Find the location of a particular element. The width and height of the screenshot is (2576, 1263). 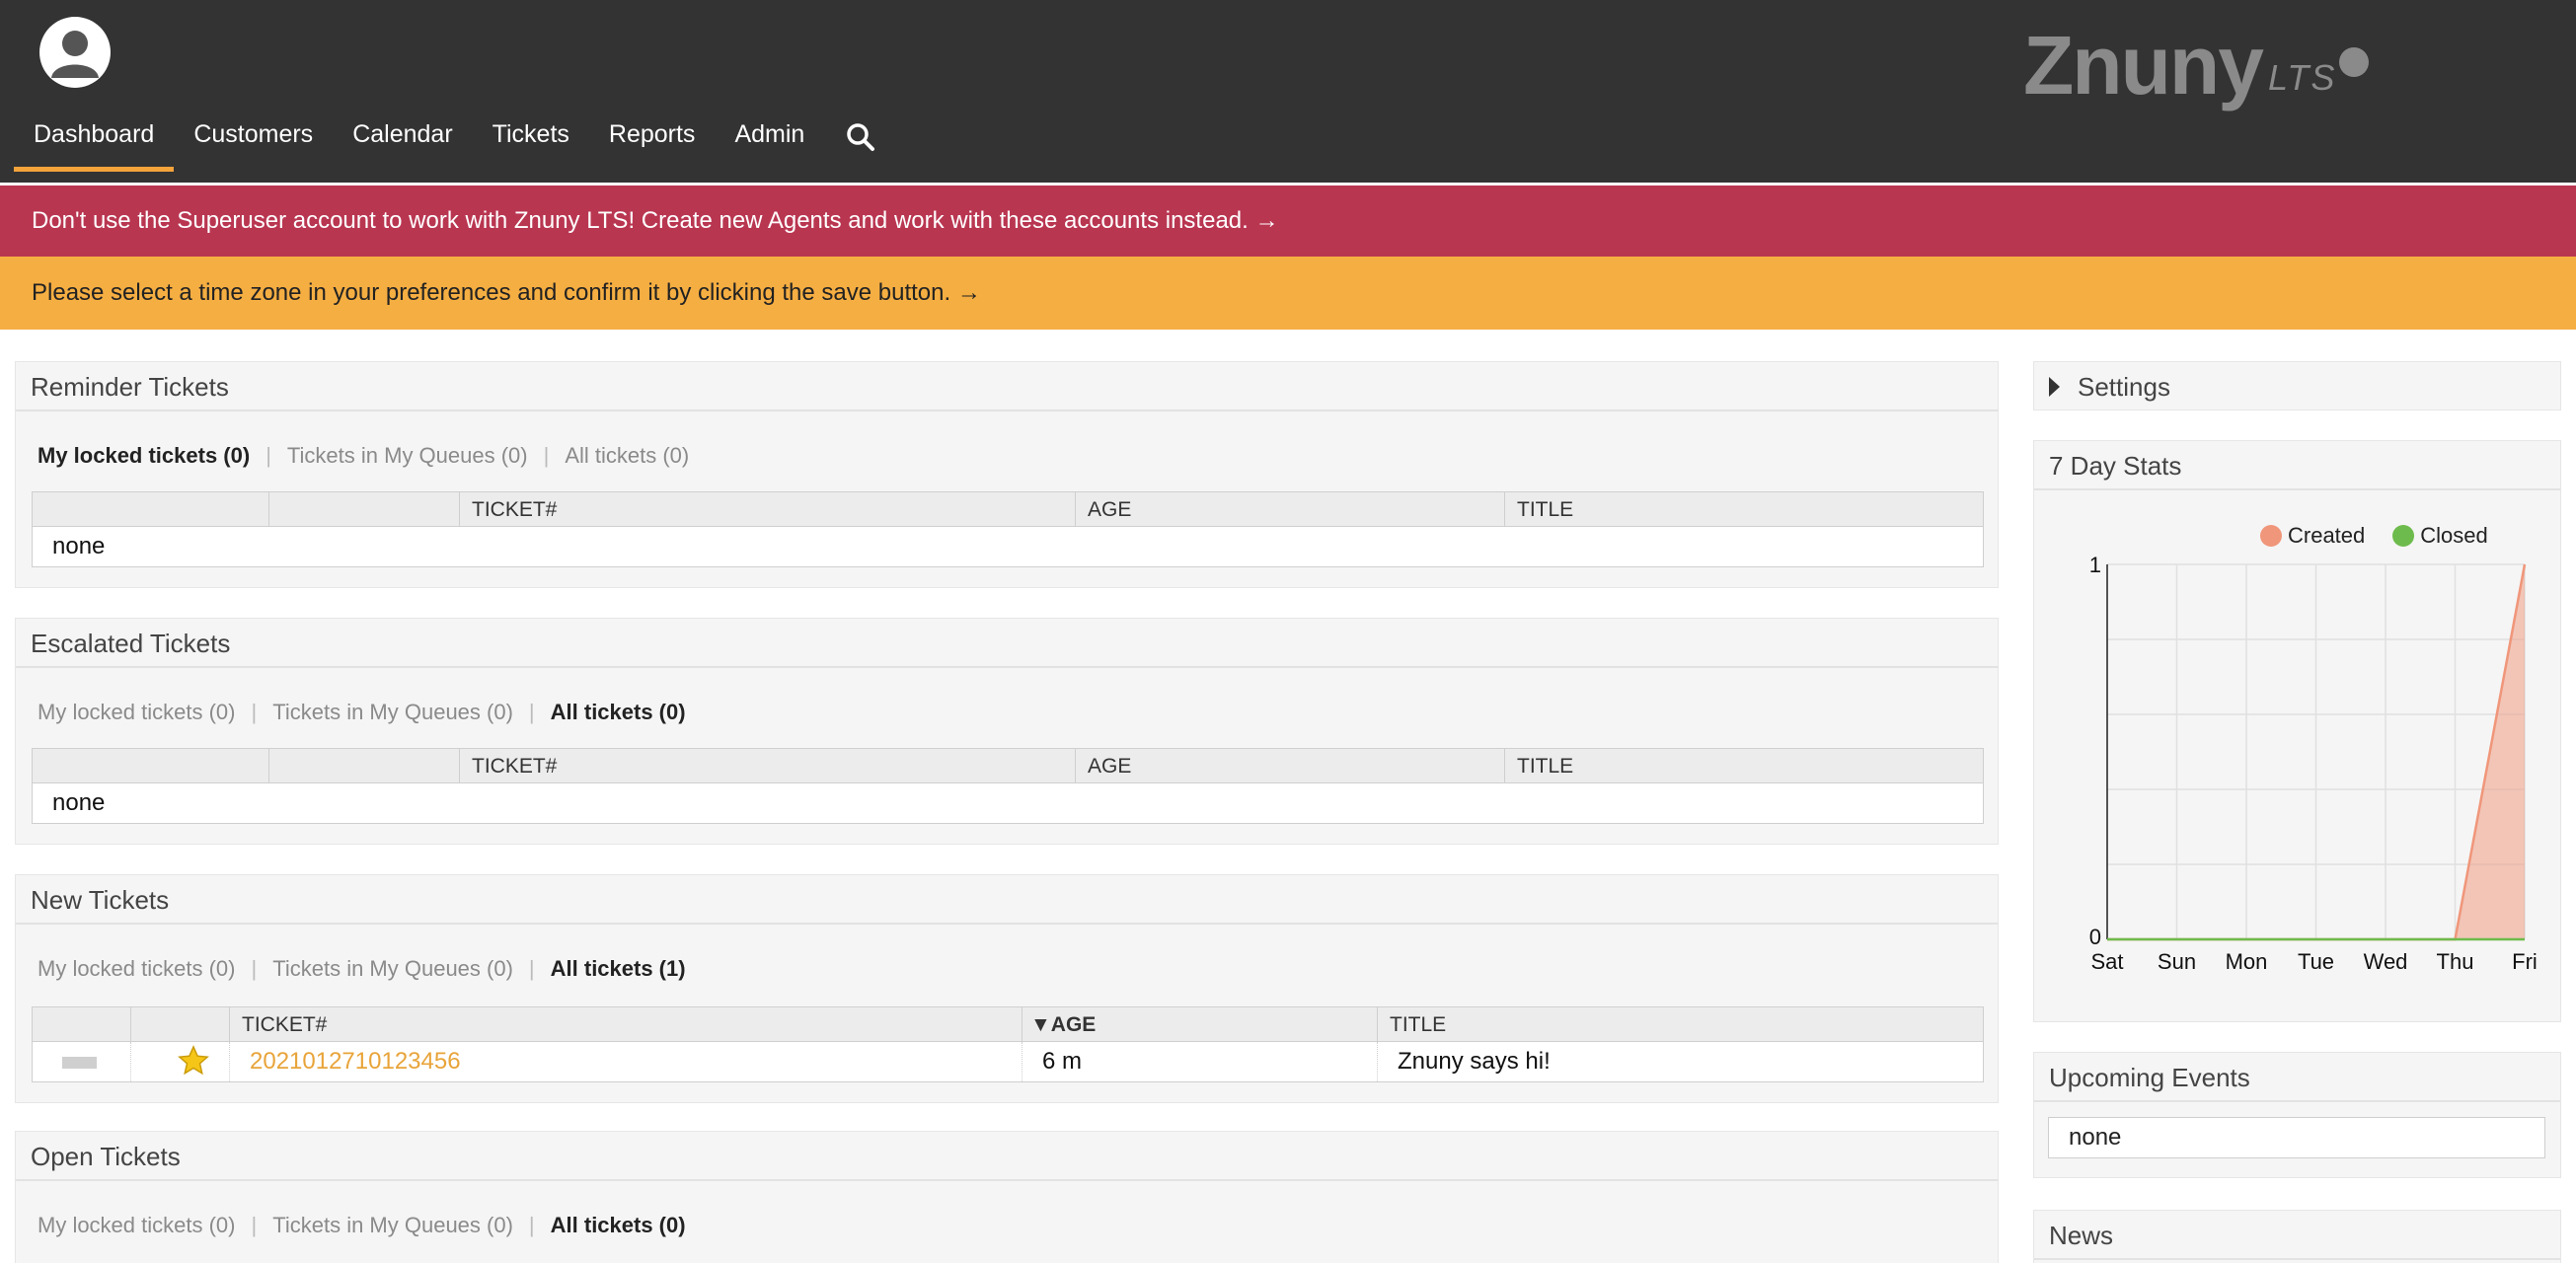

column-priority is located at coordinates (179, 1024).